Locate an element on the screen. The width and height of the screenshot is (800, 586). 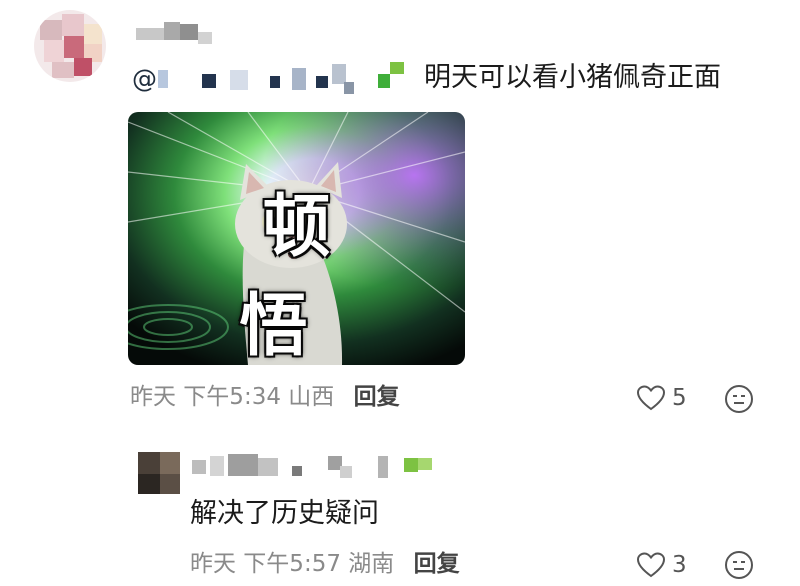
comment-meta: 昨天 下午5:57 湖南 回复 is located at coordinates (325, 564).